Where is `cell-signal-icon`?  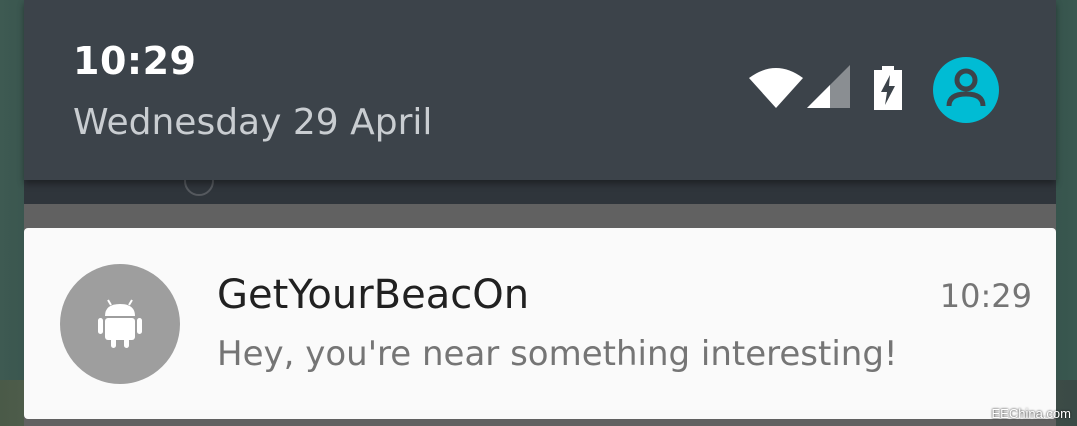
cell-signal-icon is located at coordinates (828, 86).